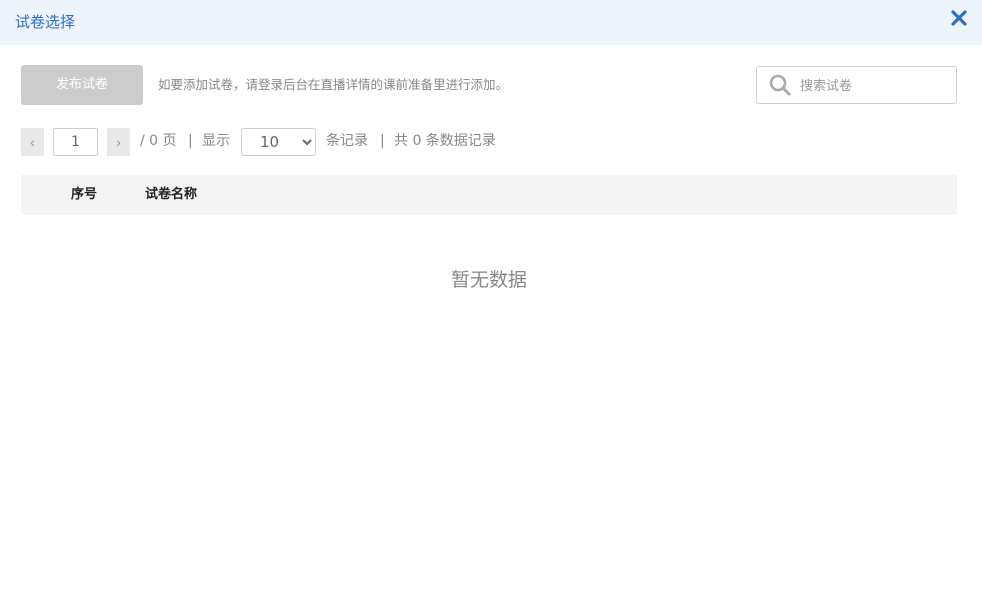  What do you see at coordinates (82, 85) in the screenshot?
I see `publish-exam-button: 发布试卷` at bounding box center [82, 85].